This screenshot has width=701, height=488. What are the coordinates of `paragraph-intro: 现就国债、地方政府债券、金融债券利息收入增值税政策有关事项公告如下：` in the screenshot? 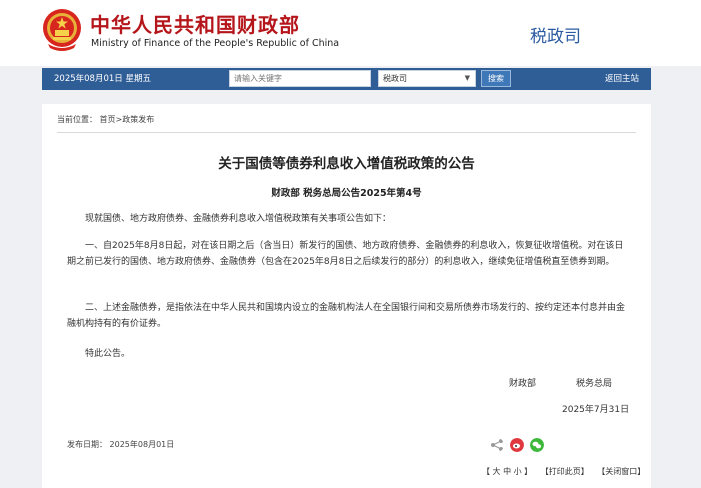 It's located at (238, 219).